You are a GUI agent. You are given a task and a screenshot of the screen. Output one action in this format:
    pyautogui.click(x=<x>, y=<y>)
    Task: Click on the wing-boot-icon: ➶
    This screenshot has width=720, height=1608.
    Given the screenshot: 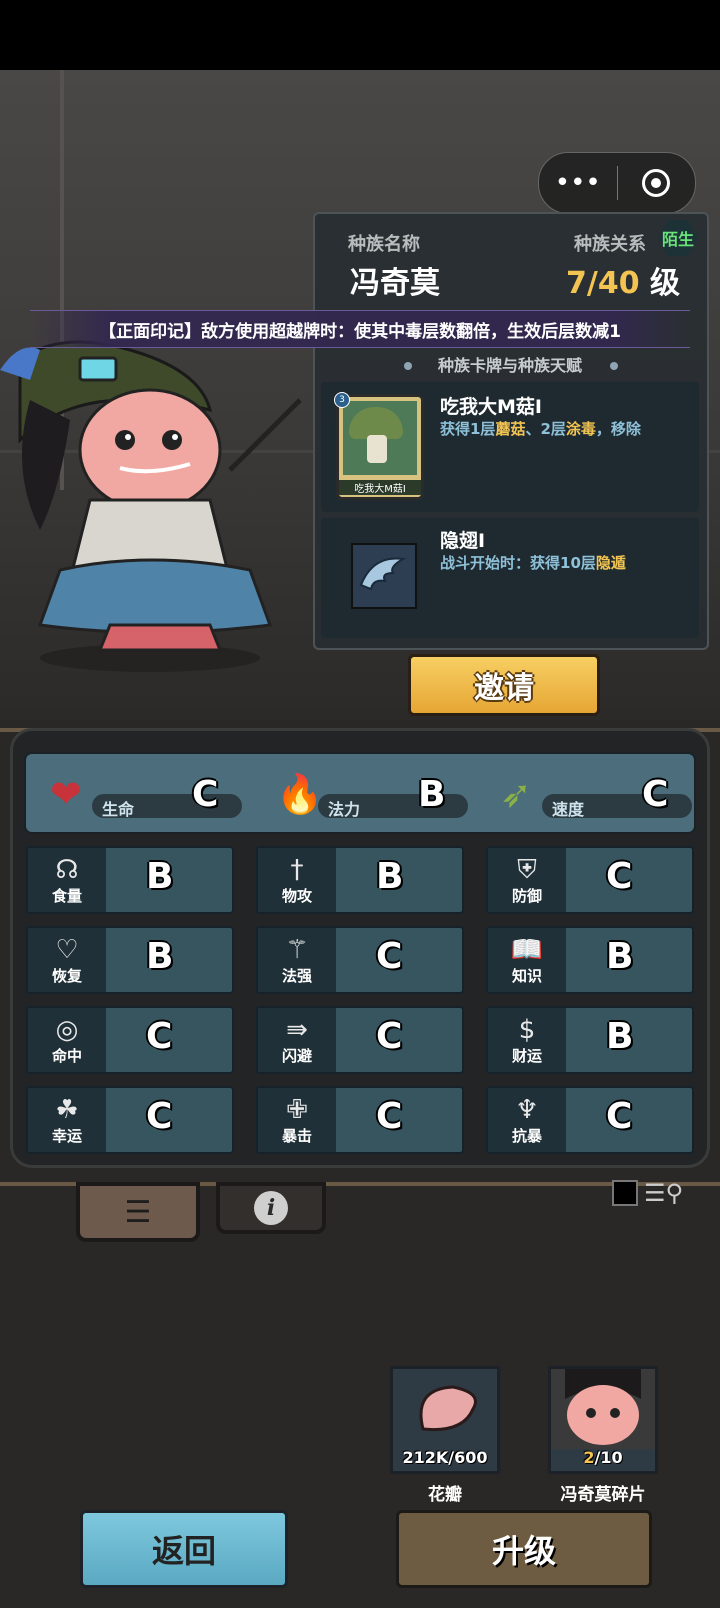 What is the action you would take?
    pyautogui.click(x=516, y=794)
    